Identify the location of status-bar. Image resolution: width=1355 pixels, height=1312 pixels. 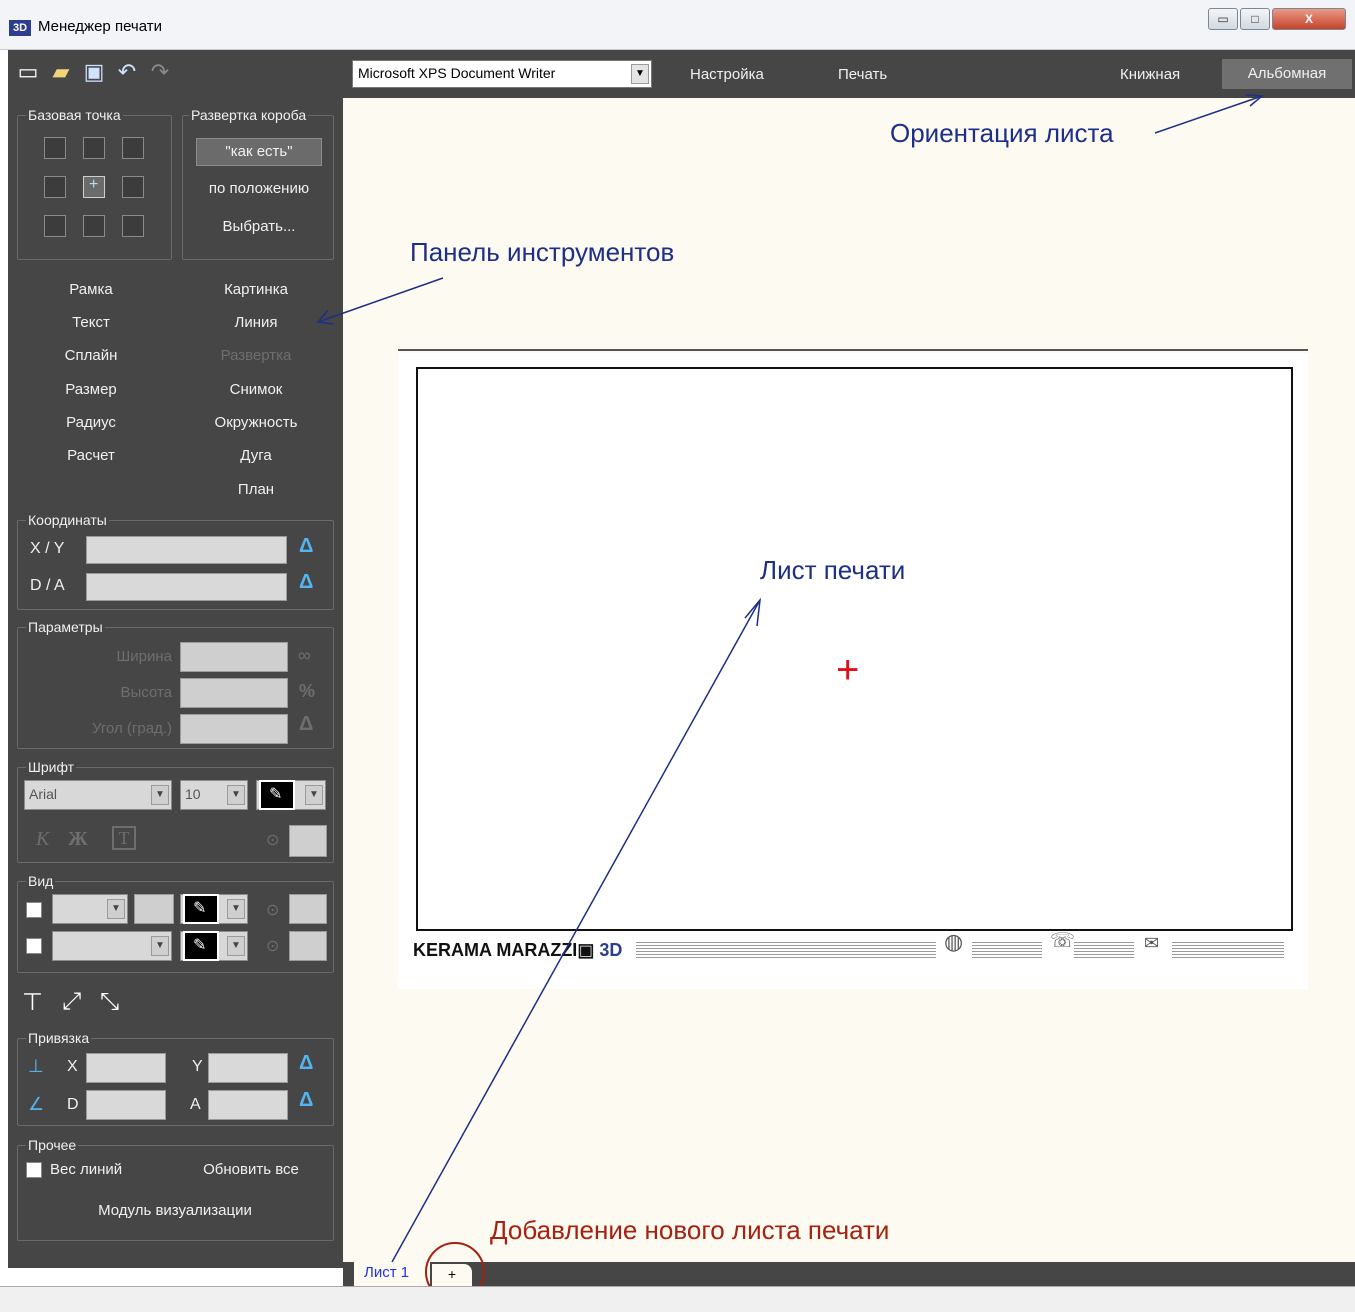
(677, 1299).